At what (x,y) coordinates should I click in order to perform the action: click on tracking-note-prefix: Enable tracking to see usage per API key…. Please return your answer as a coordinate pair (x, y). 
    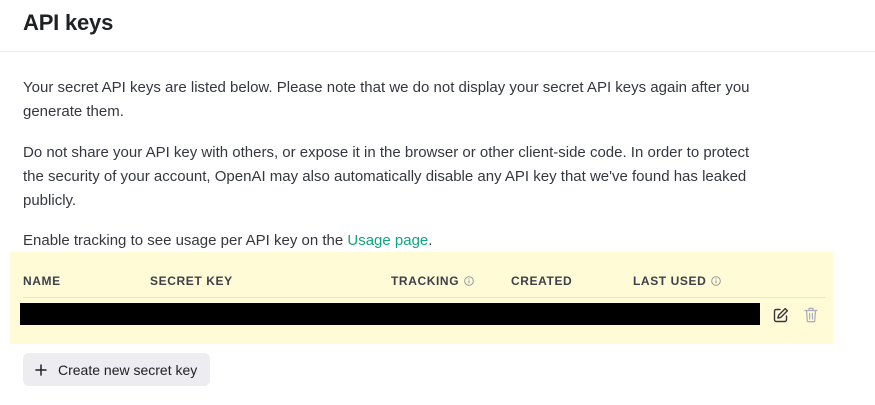
    Looking at the image, I should click on (185, 240).